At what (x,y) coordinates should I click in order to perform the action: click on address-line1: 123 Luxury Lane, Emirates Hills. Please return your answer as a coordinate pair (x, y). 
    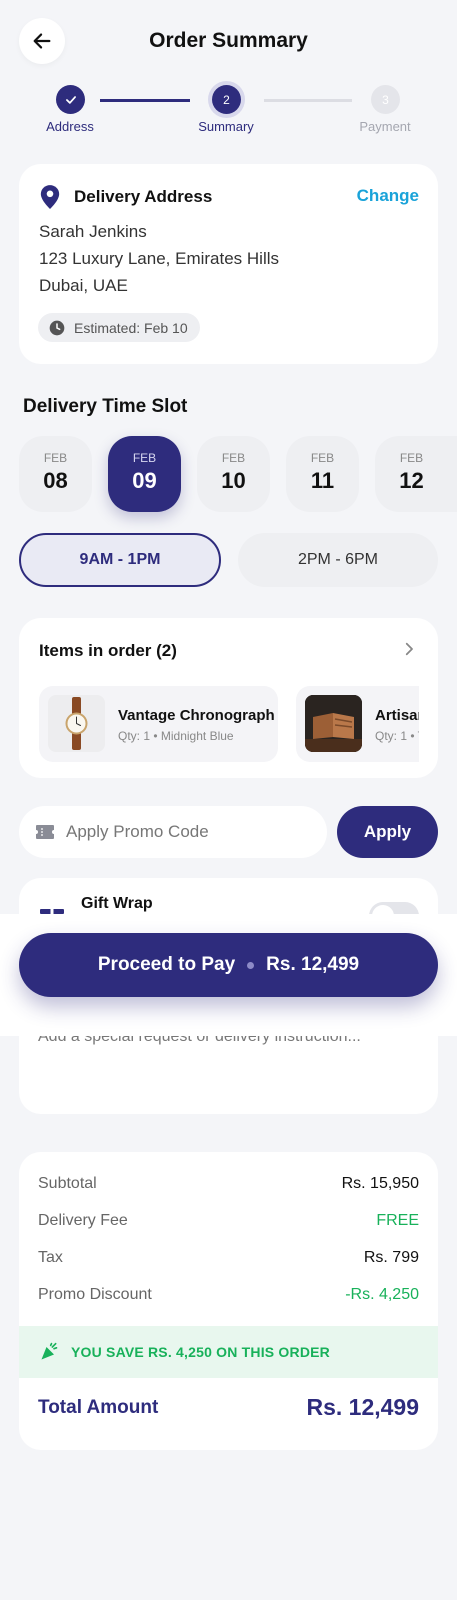
    Looking at the image, I should click on (159, 258).